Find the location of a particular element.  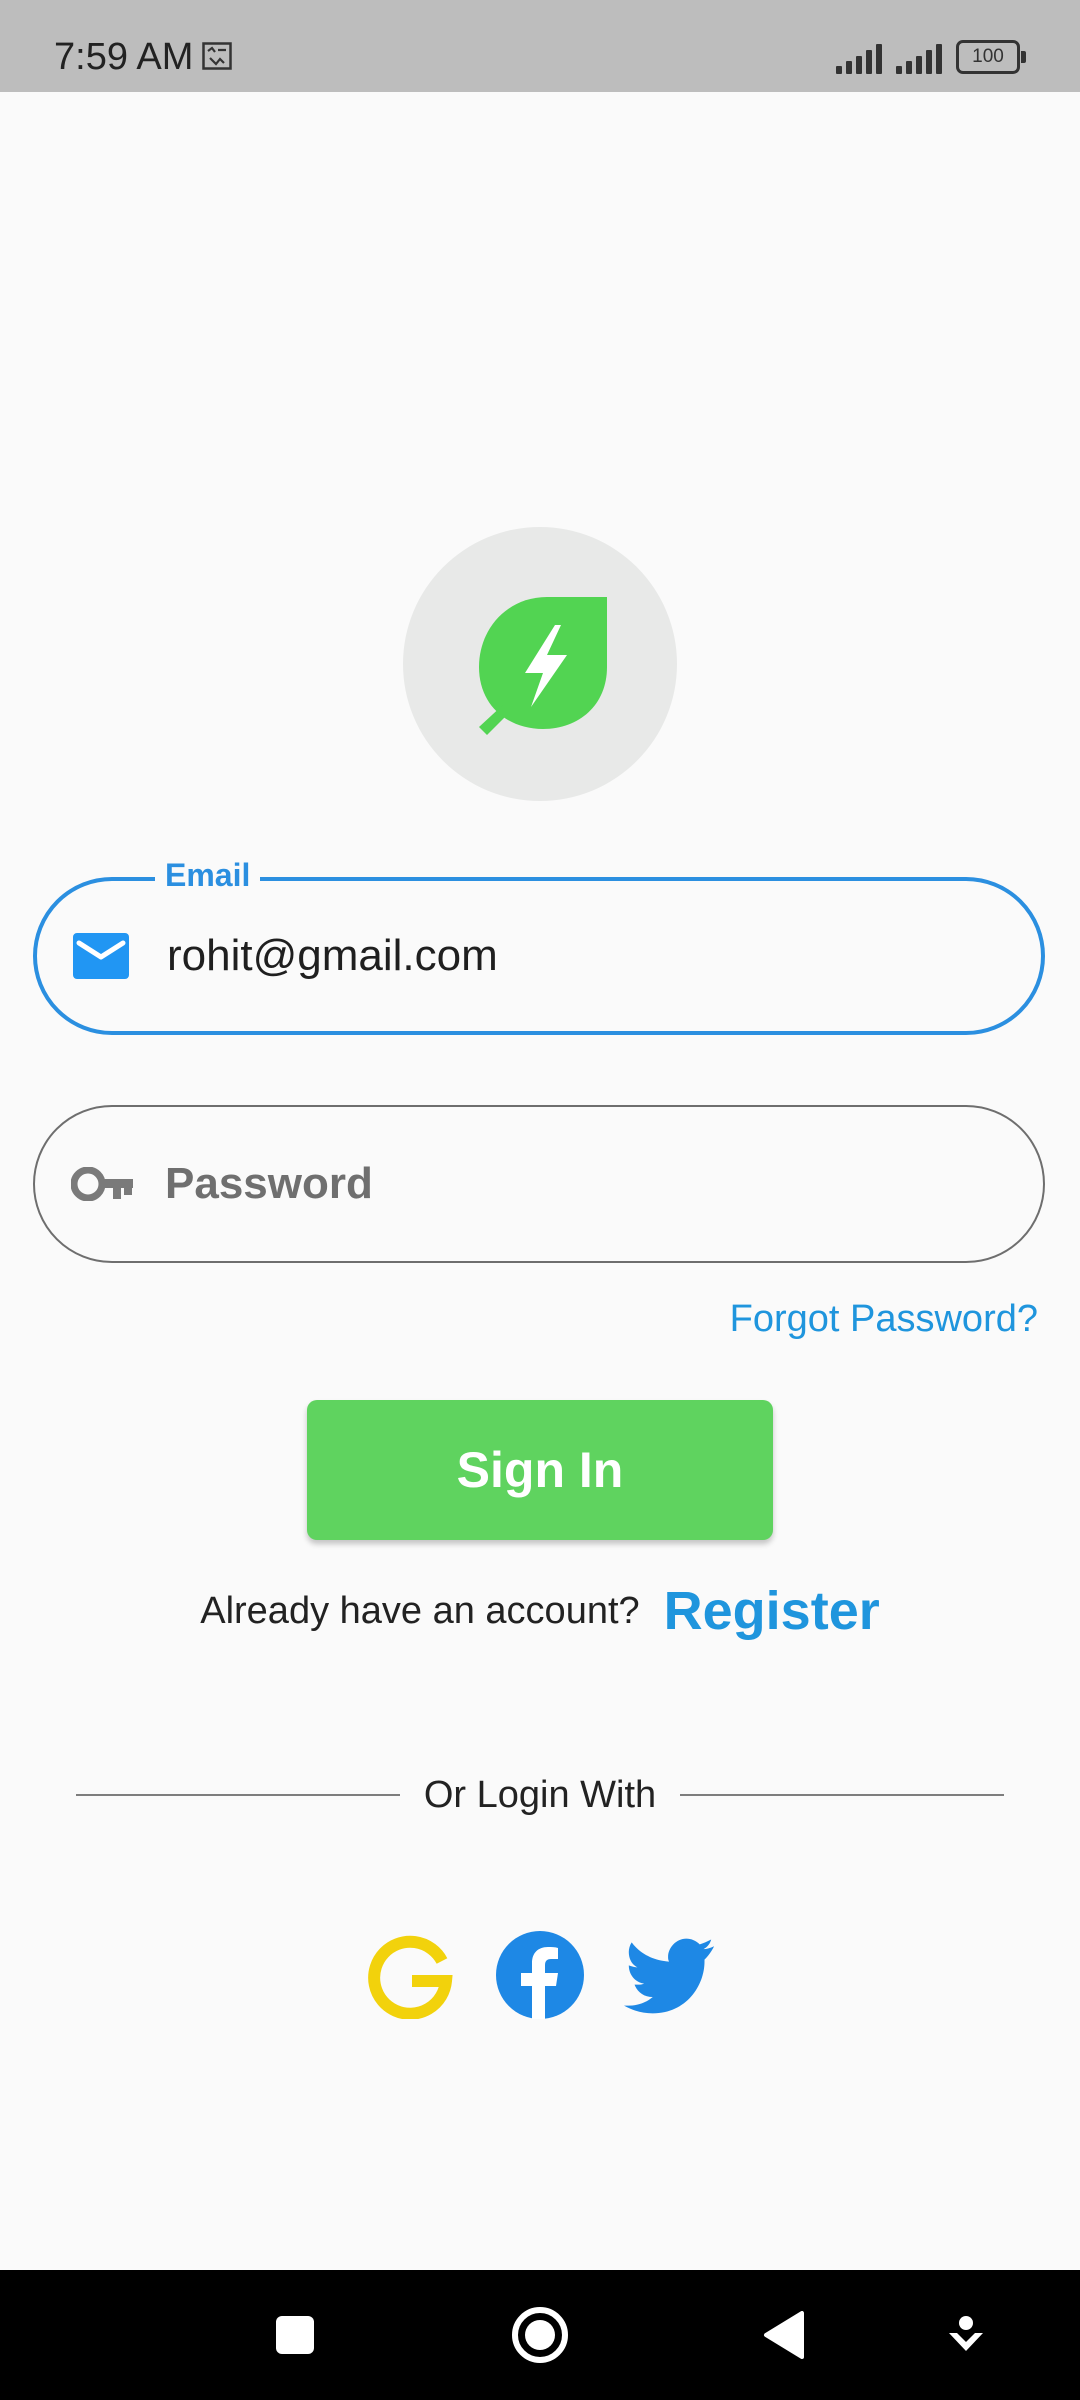

download-nav-button is located at coordinates (966, 2335).